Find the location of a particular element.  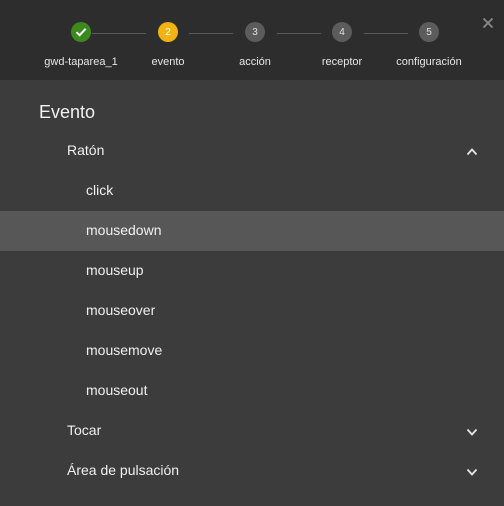

group-label: Ratón is located at coordinates (86, 150).